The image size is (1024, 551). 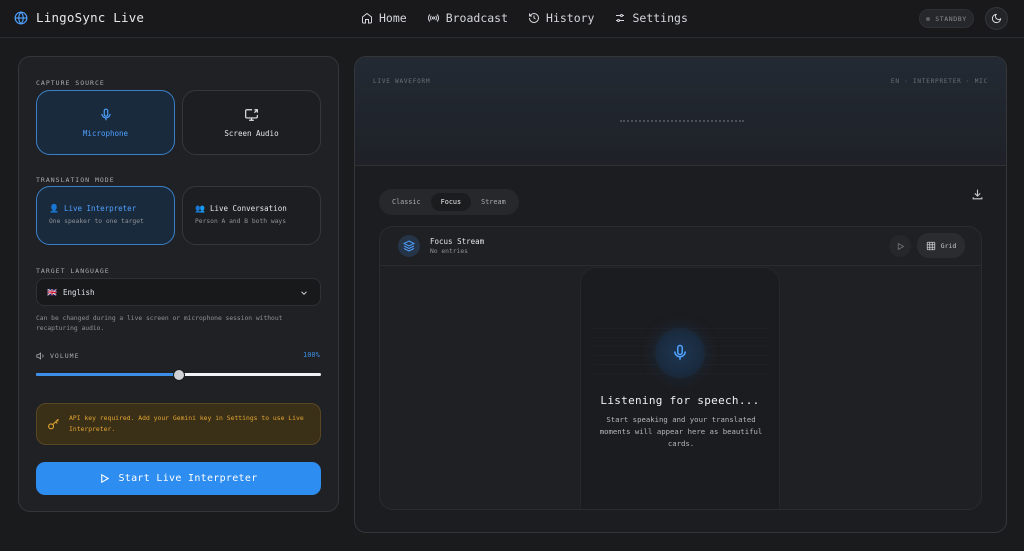 I want to click on live-waveform: LIVE WAVEFORM EN · INTERPRETER · MIC, so click(x=680, y=111).